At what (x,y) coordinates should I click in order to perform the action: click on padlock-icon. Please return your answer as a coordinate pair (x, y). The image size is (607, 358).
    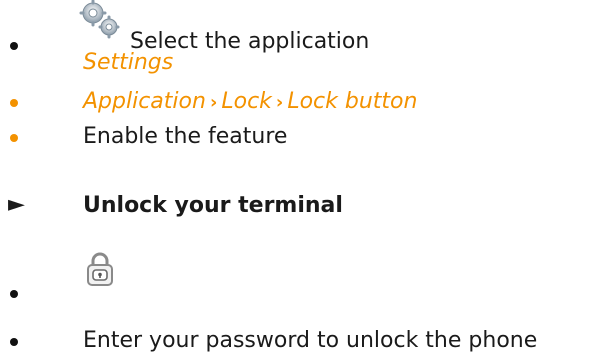
    Looking at the image, I should click on (100, 270).